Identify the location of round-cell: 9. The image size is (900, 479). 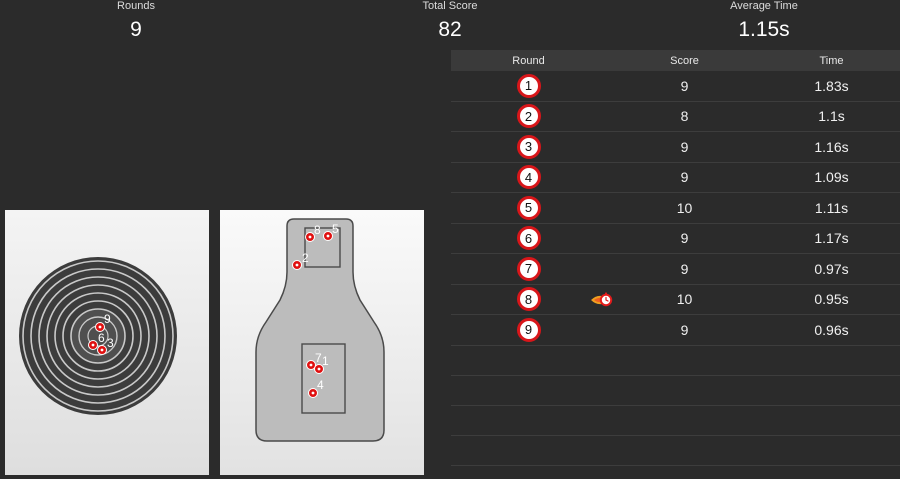
(528, 329).